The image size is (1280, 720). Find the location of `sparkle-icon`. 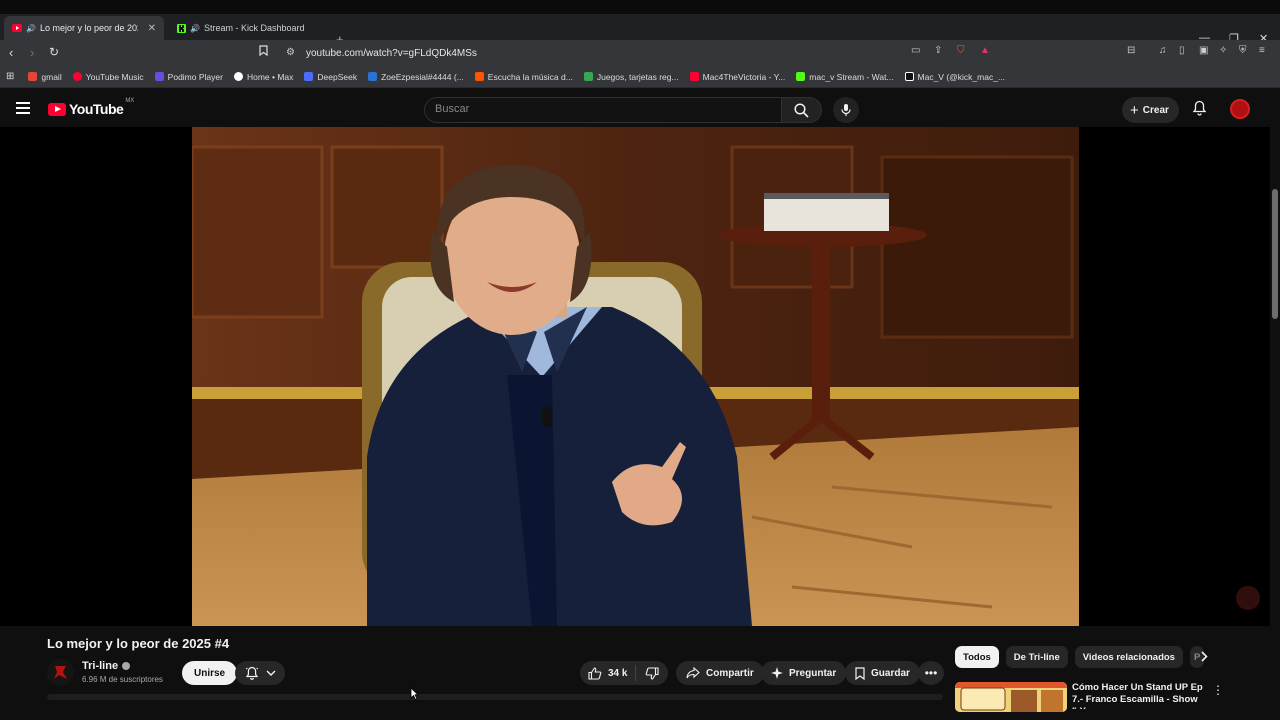

sparkle-icon is located at coordinates (777, 673).